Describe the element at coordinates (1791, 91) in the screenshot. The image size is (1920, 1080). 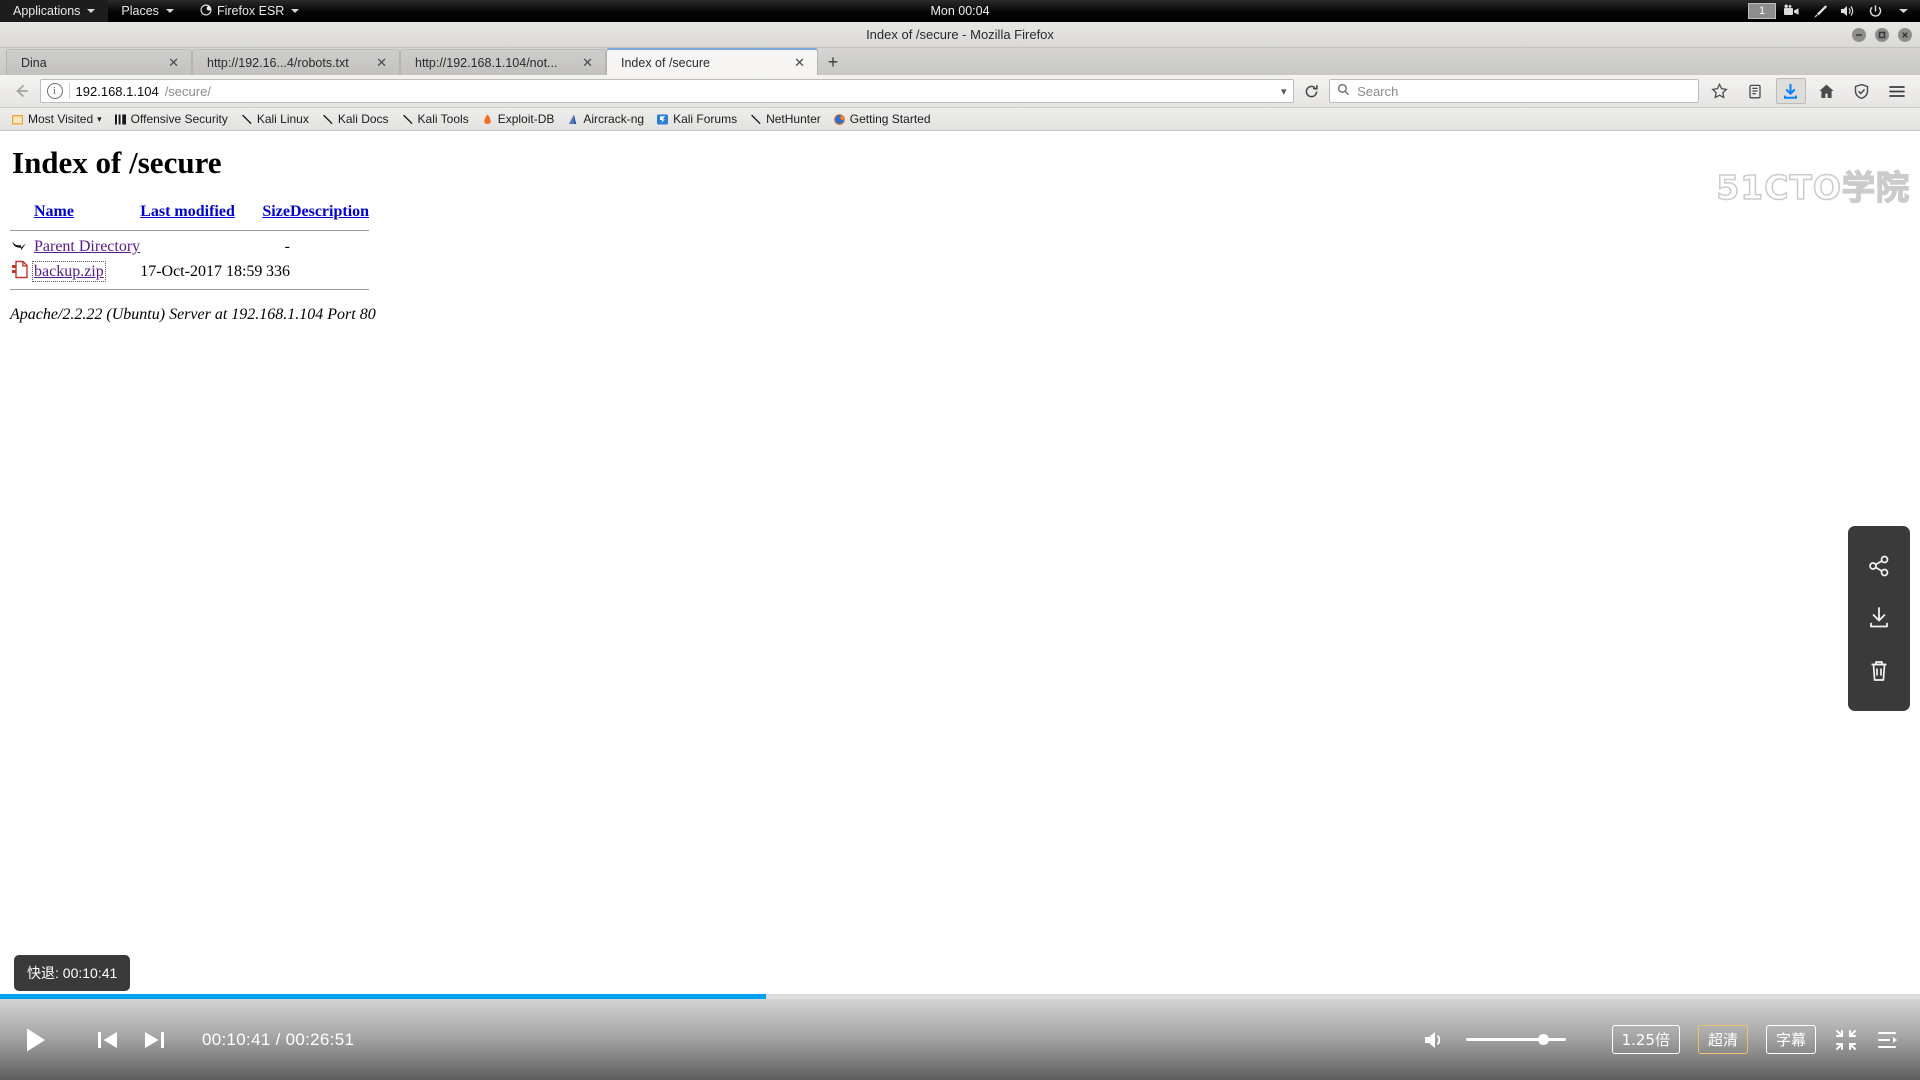
I see `downloads-icon` at that location.